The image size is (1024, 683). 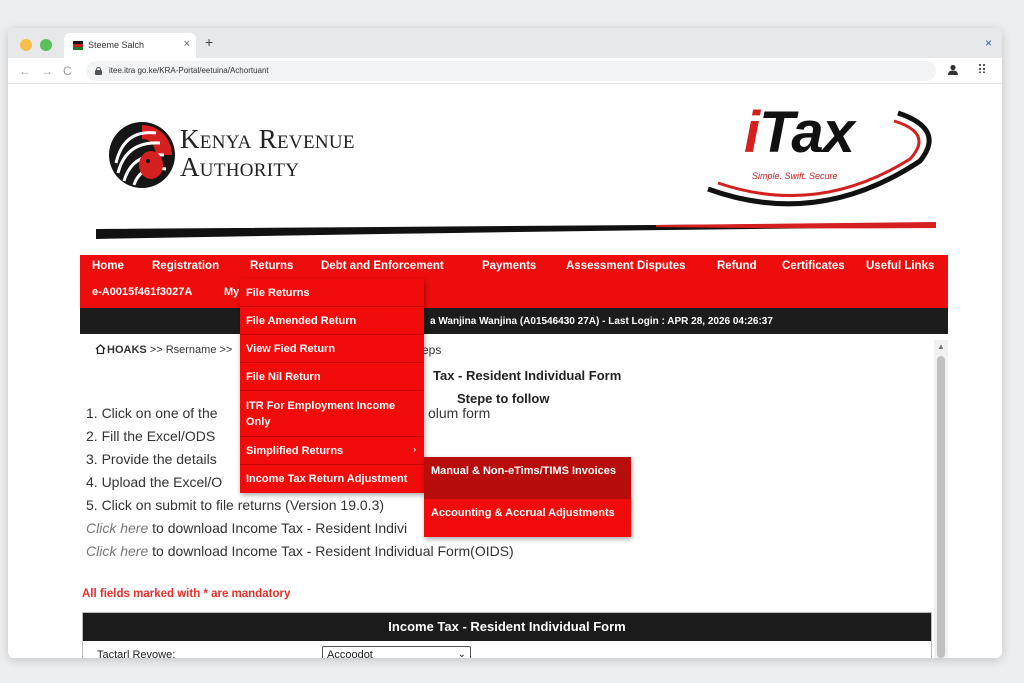 What do you see at coordinates (301, 320) in the screenshot?
I see `menu-file-amended-return-label: File Amended Return` at bounding box center [301, 320].